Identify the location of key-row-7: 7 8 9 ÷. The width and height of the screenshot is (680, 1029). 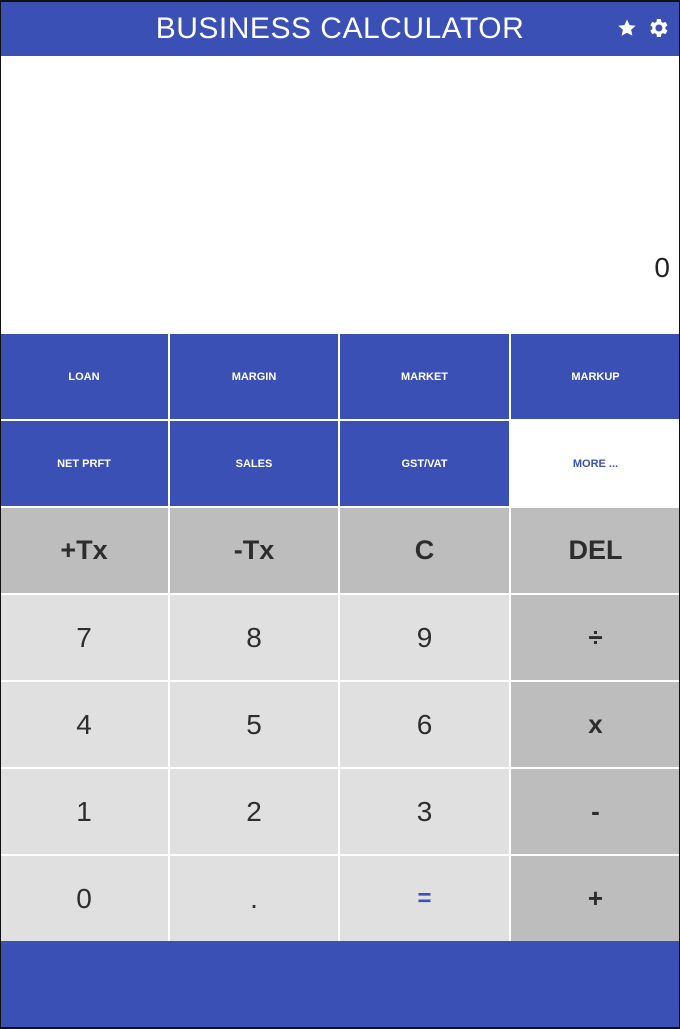
(340, 638).